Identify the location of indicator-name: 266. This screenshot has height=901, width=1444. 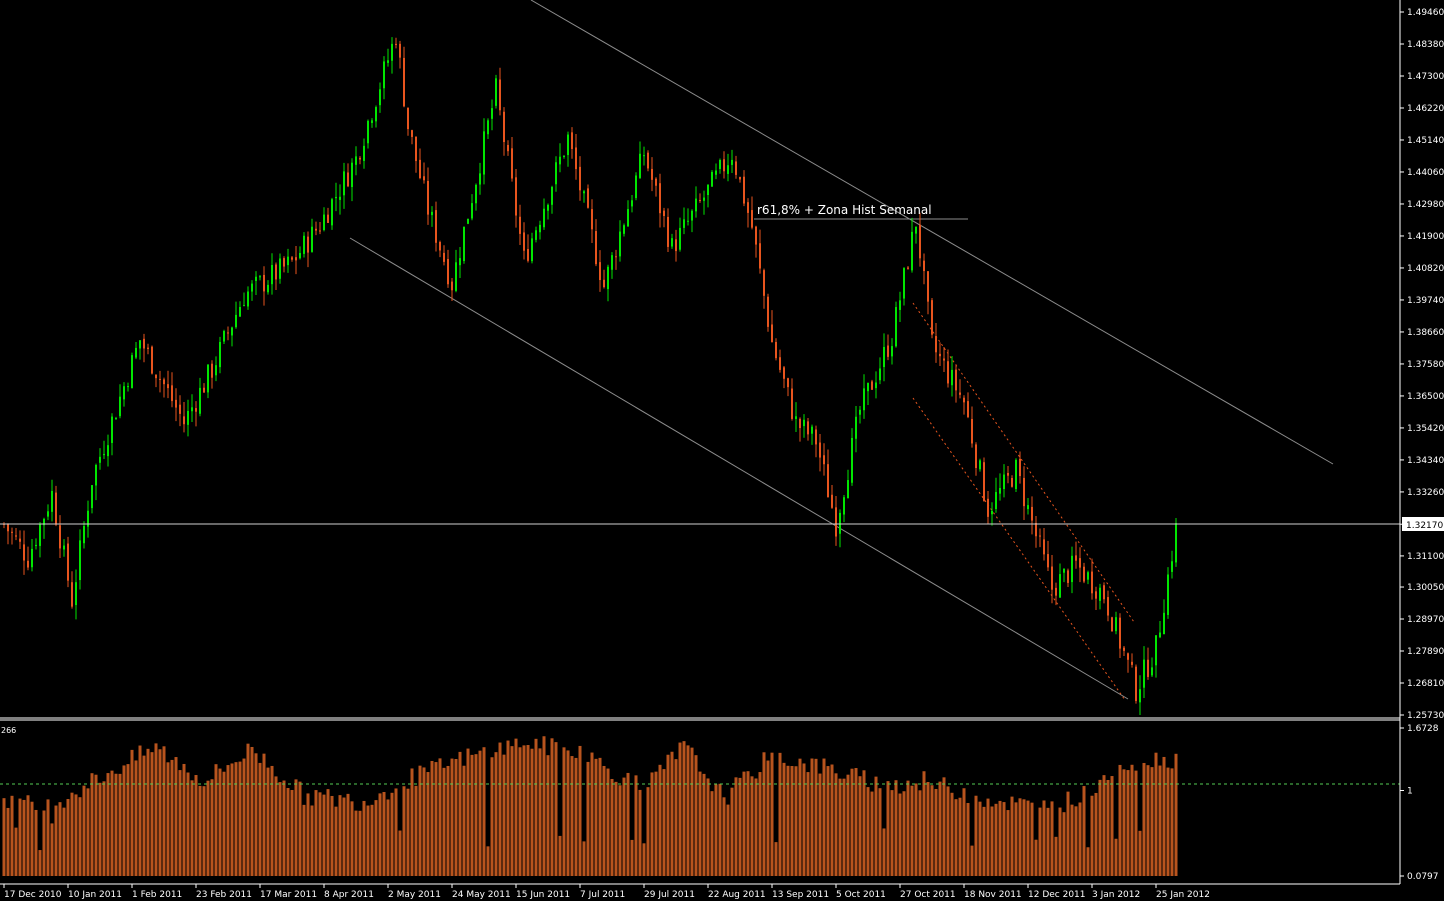
(8, 730).